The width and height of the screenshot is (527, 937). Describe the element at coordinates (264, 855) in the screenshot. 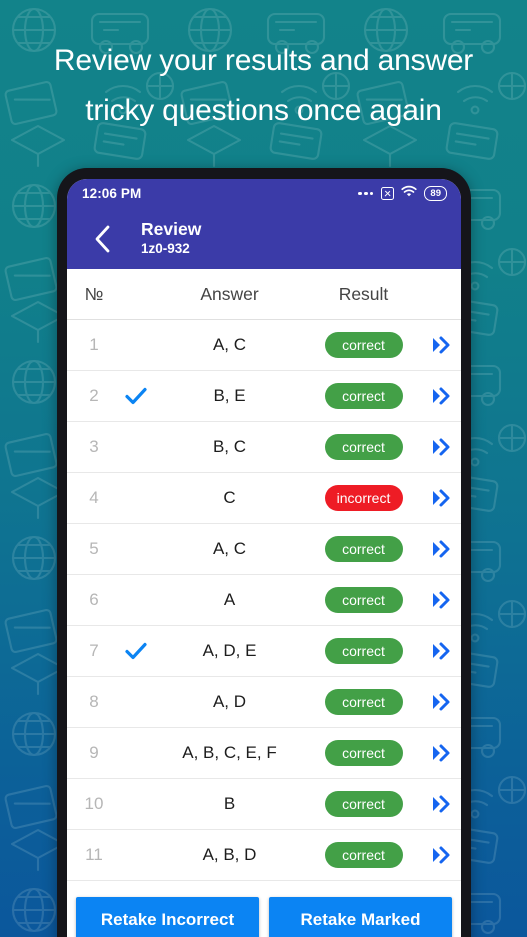

I see `table-row: 11 A, B, D correct` at that location.